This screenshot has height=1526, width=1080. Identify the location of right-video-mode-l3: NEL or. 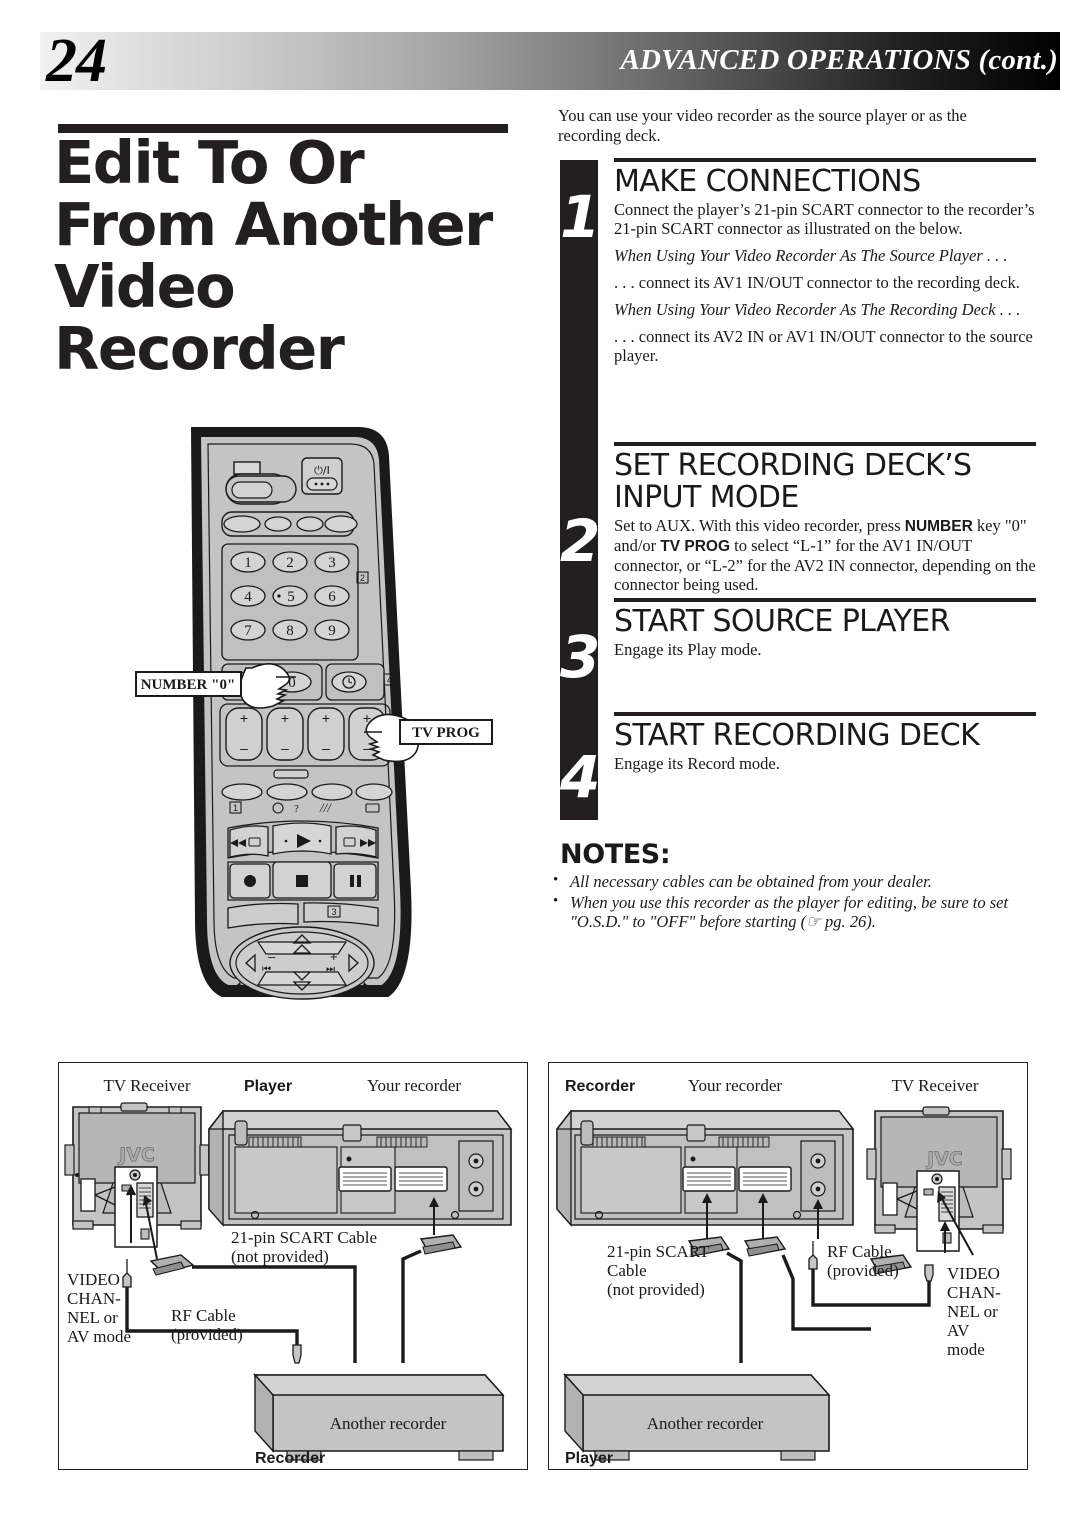
(972, 1311).